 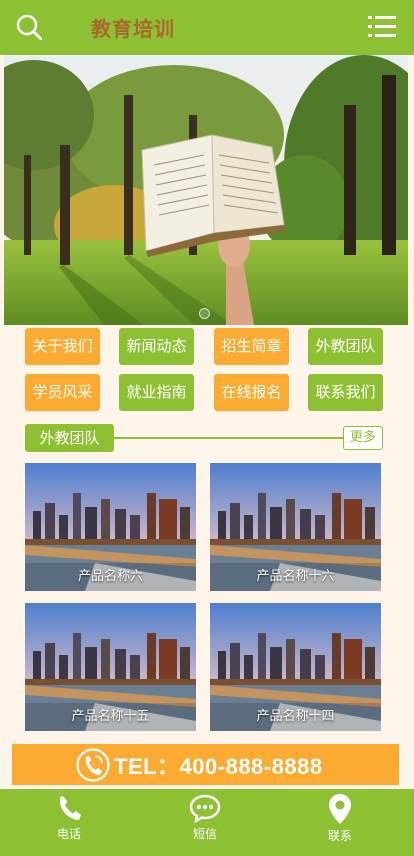 I want to click on more-link: 更多, so click(x=363, y=438).